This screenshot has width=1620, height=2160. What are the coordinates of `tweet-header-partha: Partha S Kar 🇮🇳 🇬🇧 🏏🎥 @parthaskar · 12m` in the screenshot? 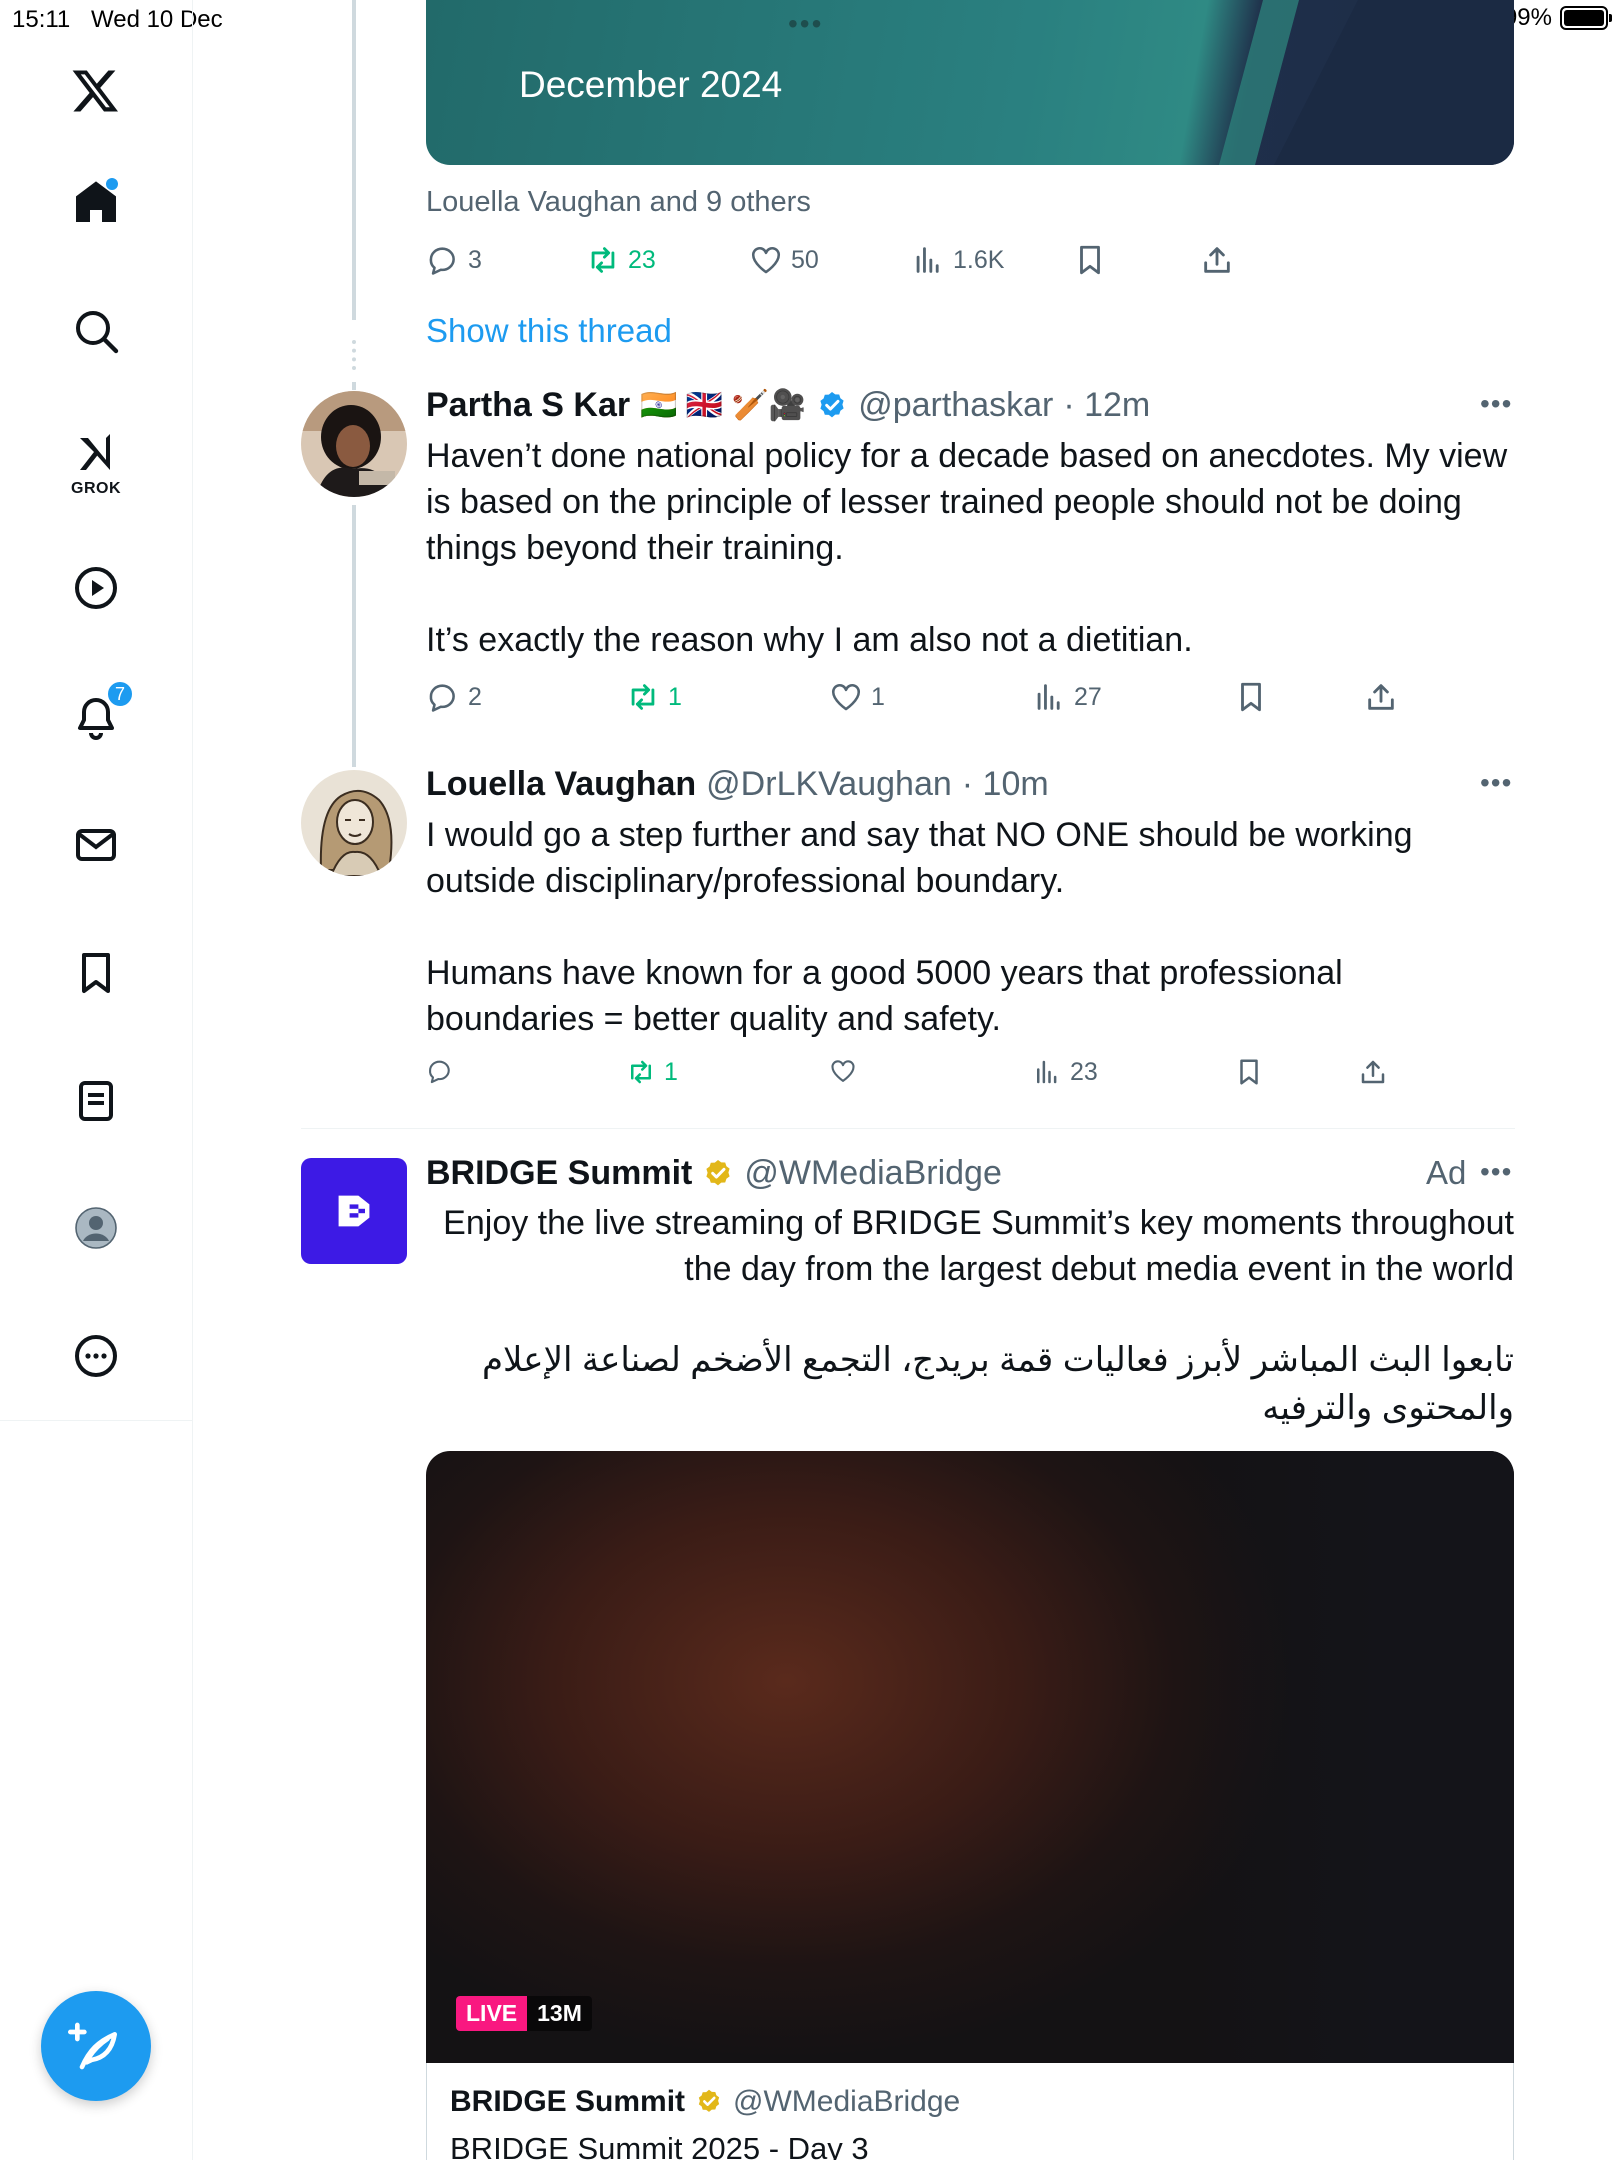 It's located at (788, 405).